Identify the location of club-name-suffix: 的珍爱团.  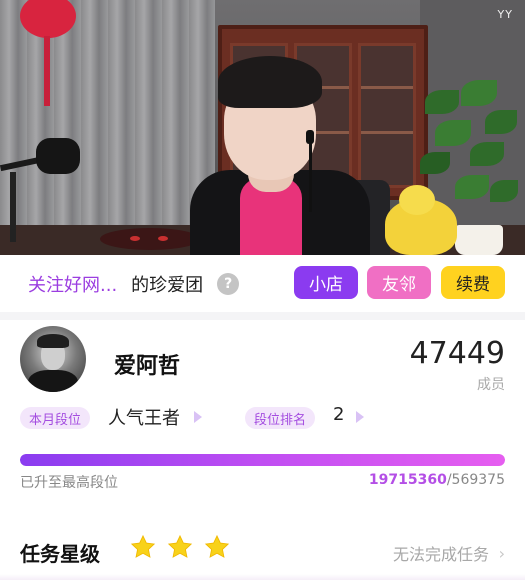
(167, 285).